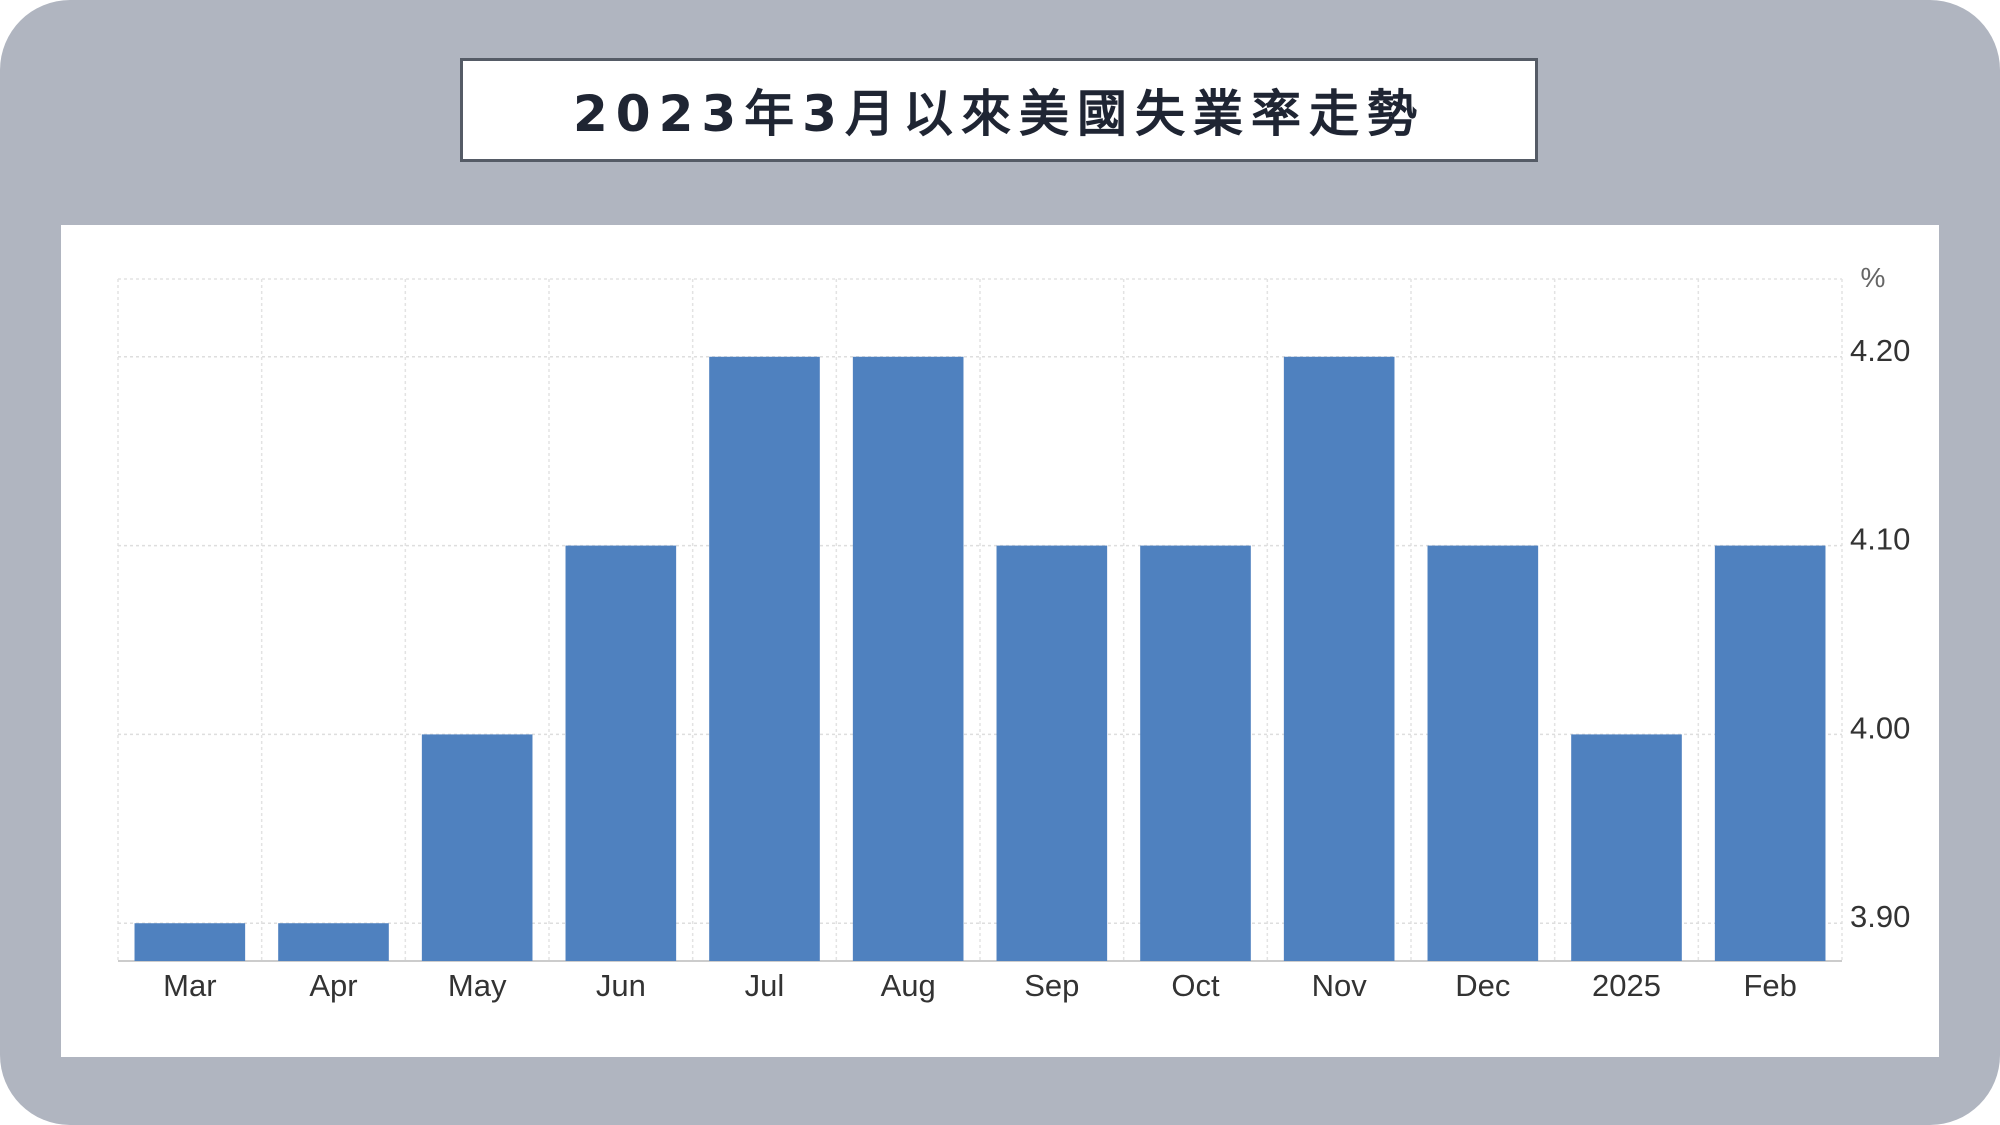 Image resolution: width=2000 pixels, height=1125 pixels. What do you see at coordinates (1626, 985) in the screenshot?
I see `x-tick-label: 2025` at bounding box center [1626, 985].